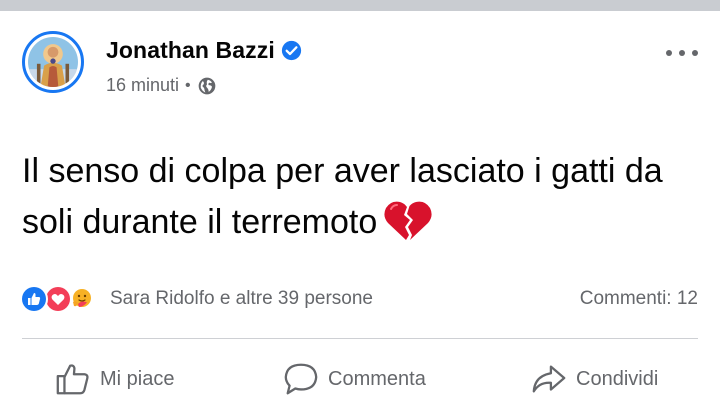 This screenshot has height=414, width=720. What do you see at coordinates (137, 378) in the screenshot?
I see `like-button-label: Mi piace` at bounding box center [137, 378].